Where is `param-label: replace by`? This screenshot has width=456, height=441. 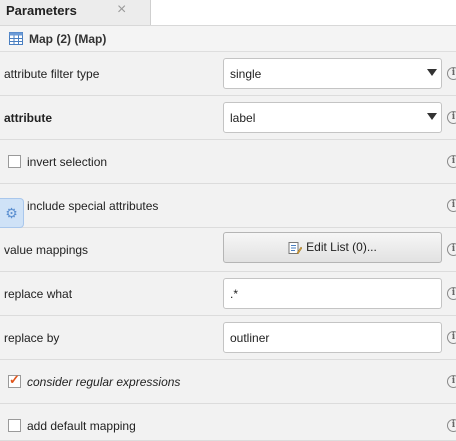
param-label: replace by is located at coordinates (32, 338).